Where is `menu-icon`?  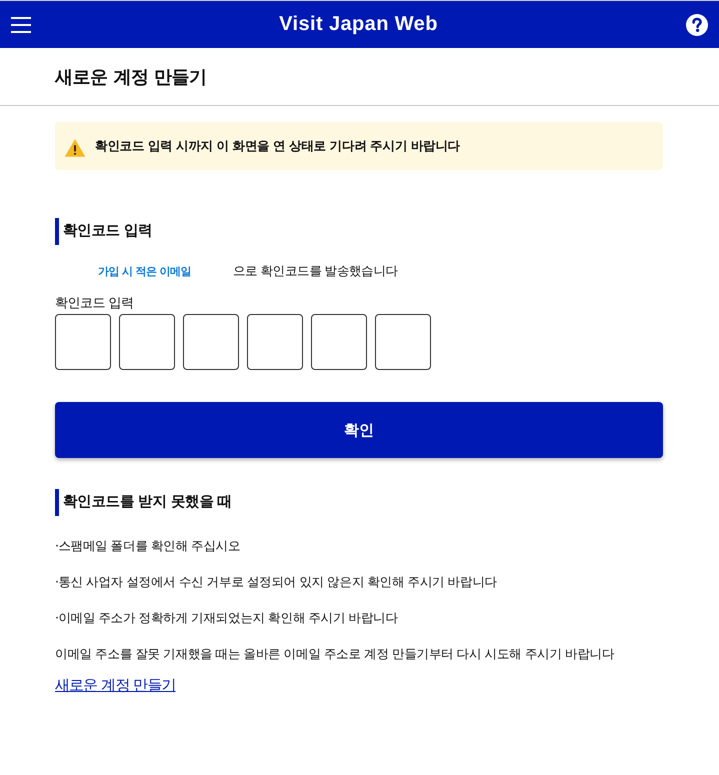
menu-icon is located at coordinates (21, 24).